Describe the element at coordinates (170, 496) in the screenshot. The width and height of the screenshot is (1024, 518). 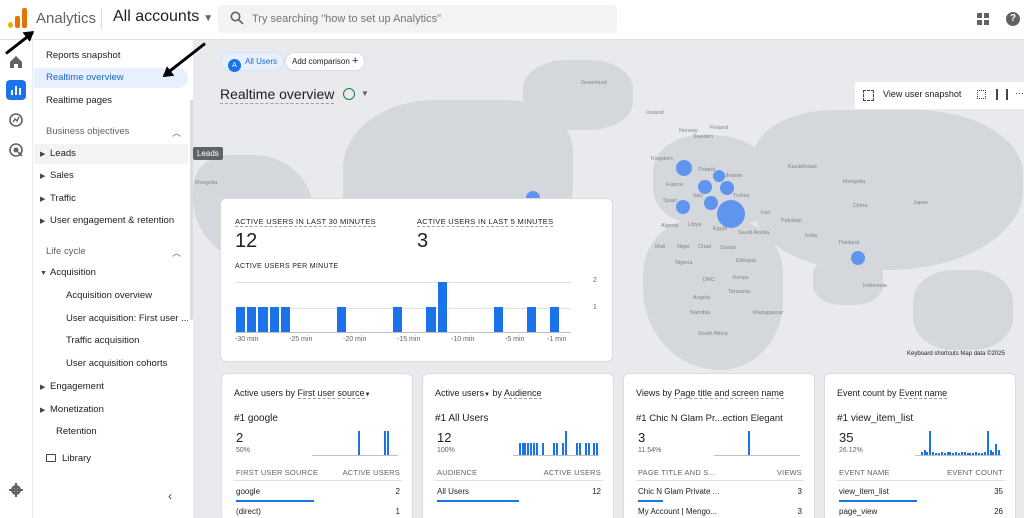
I see `collapse-sidebar-icon: ‹` at that location.